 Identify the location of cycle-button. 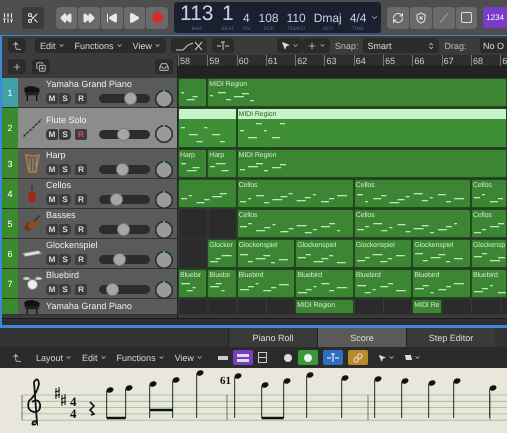
(398, 17).